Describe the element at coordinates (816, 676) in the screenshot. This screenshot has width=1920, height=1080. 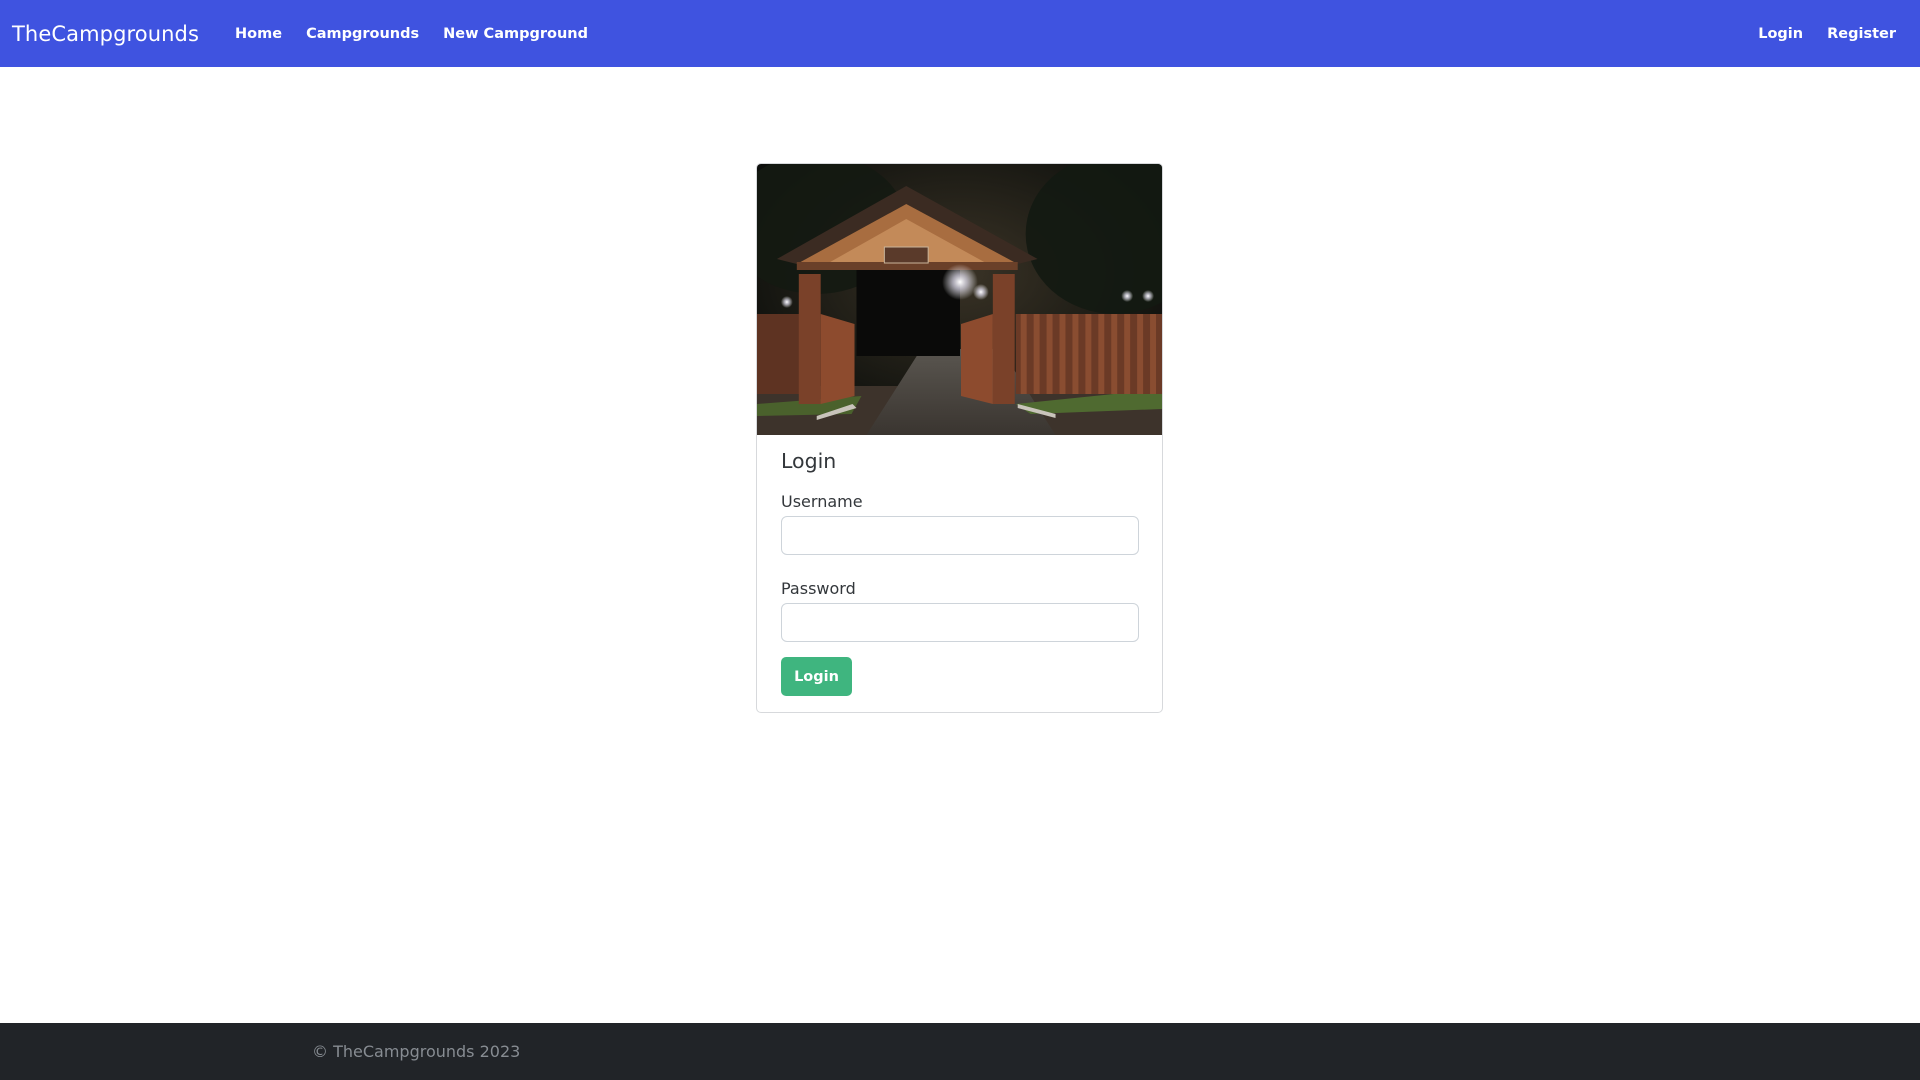
I see `login-submit-button: Login` at that location.